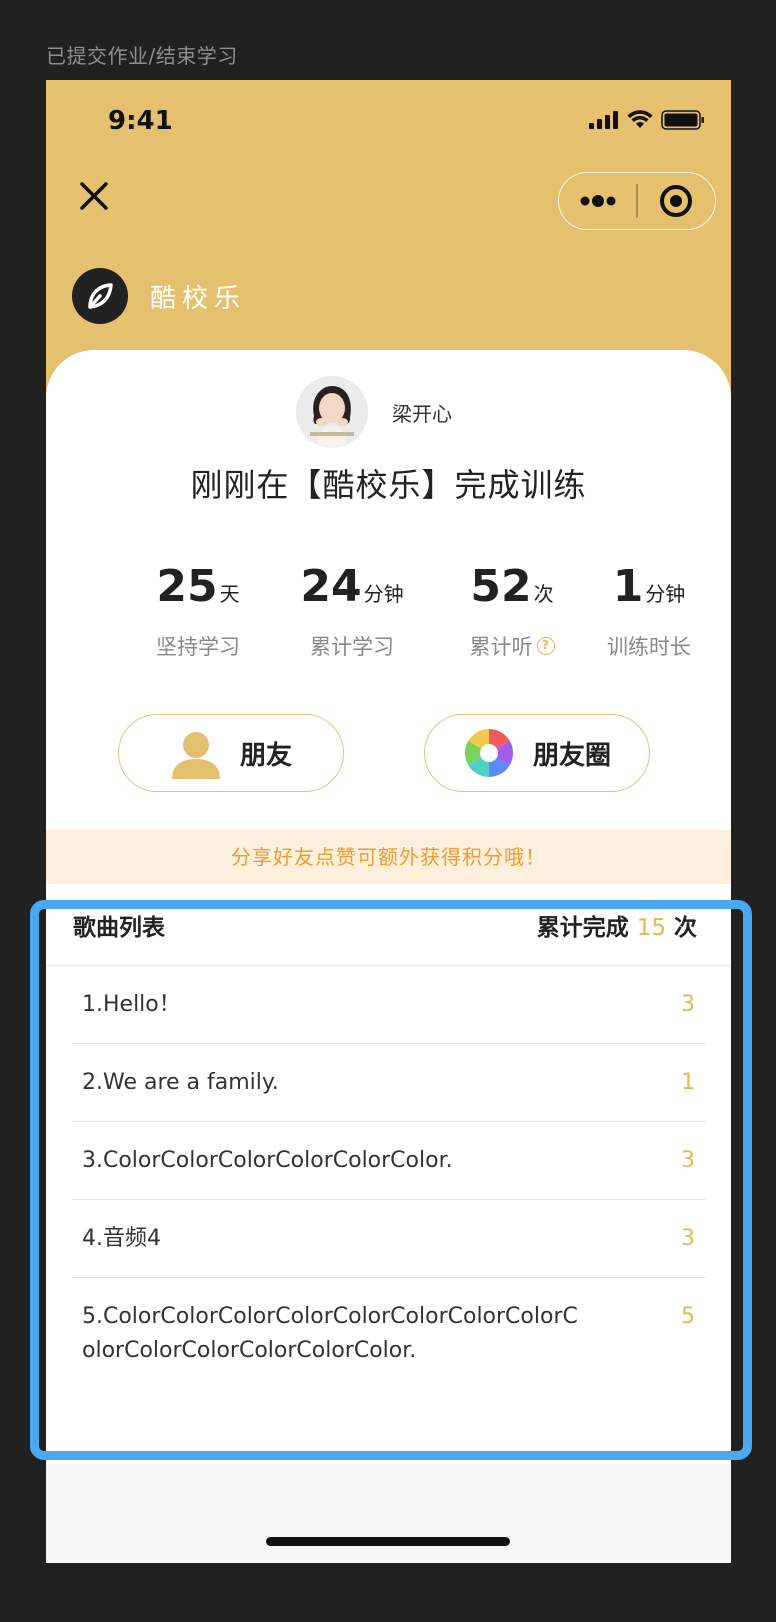 Image resolution: width=776 pixels, height=1622 pixels. I want to click on song-title: 3.ColorColorColorColorColorColor., so click(267, 1160).